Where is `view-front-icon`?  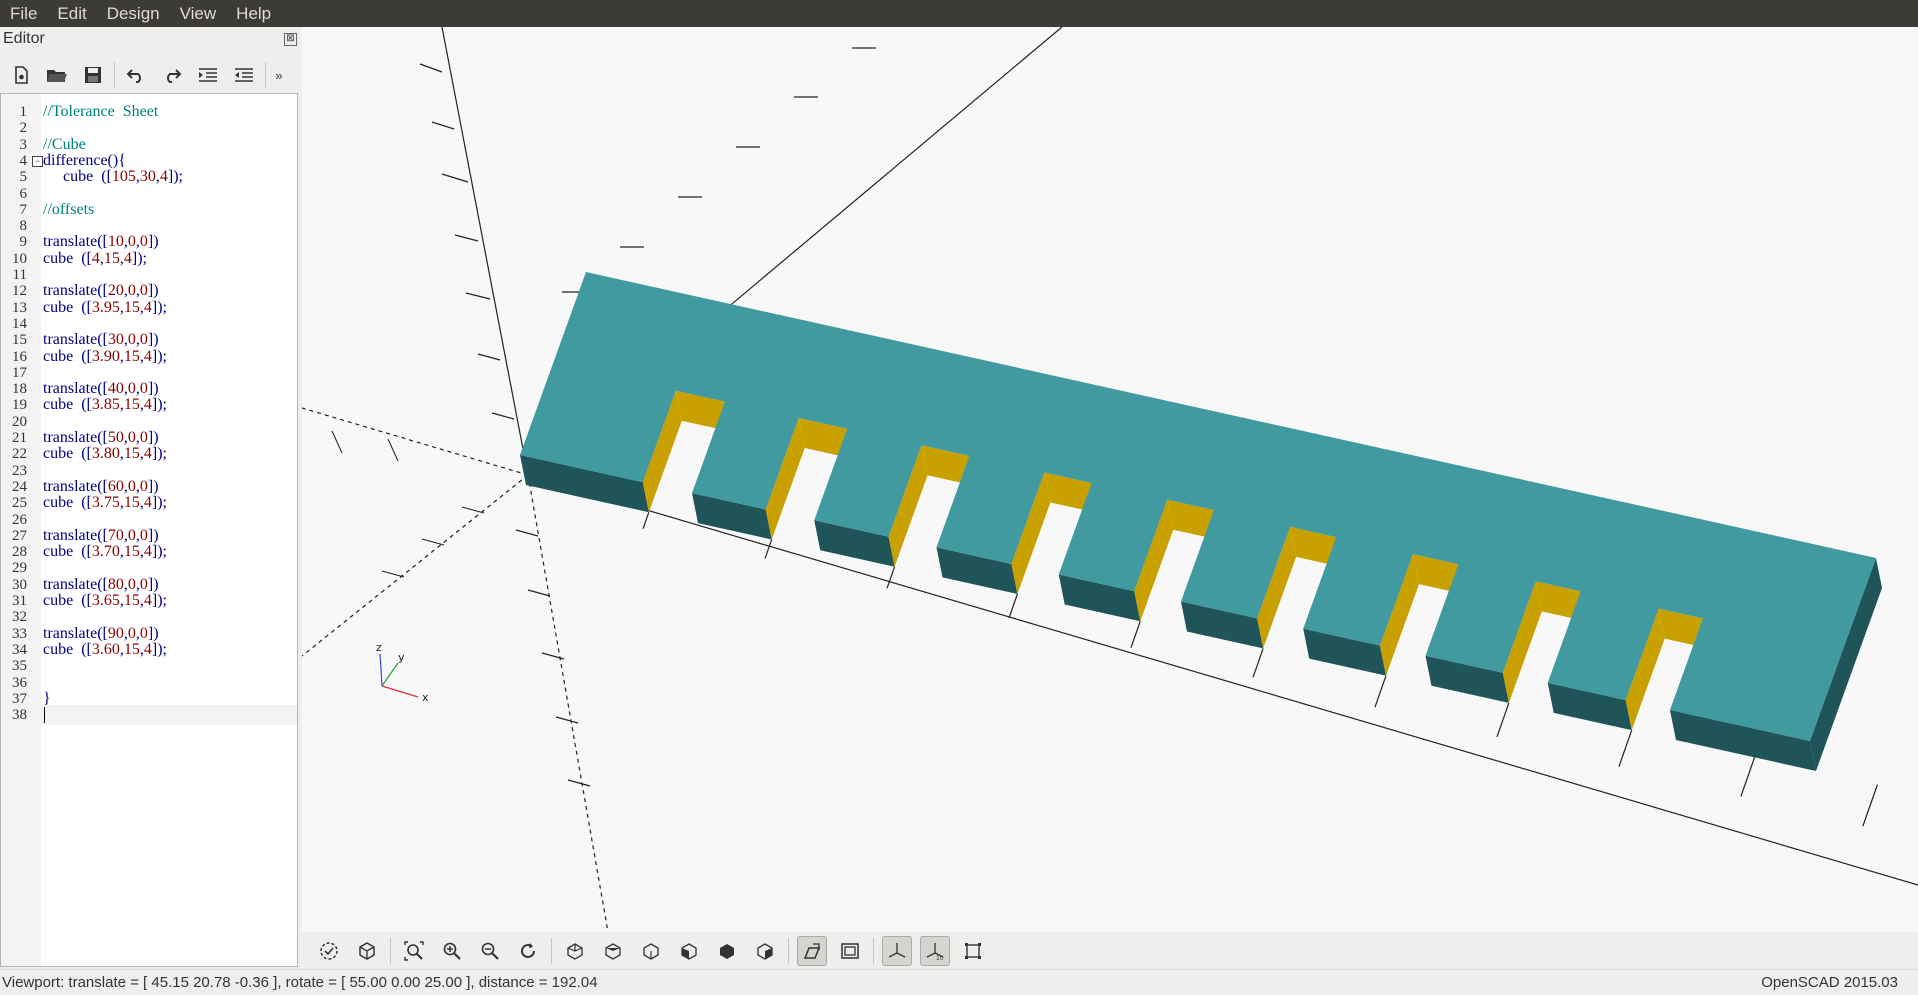 view-front-icon is located at coordinates (727, 951).